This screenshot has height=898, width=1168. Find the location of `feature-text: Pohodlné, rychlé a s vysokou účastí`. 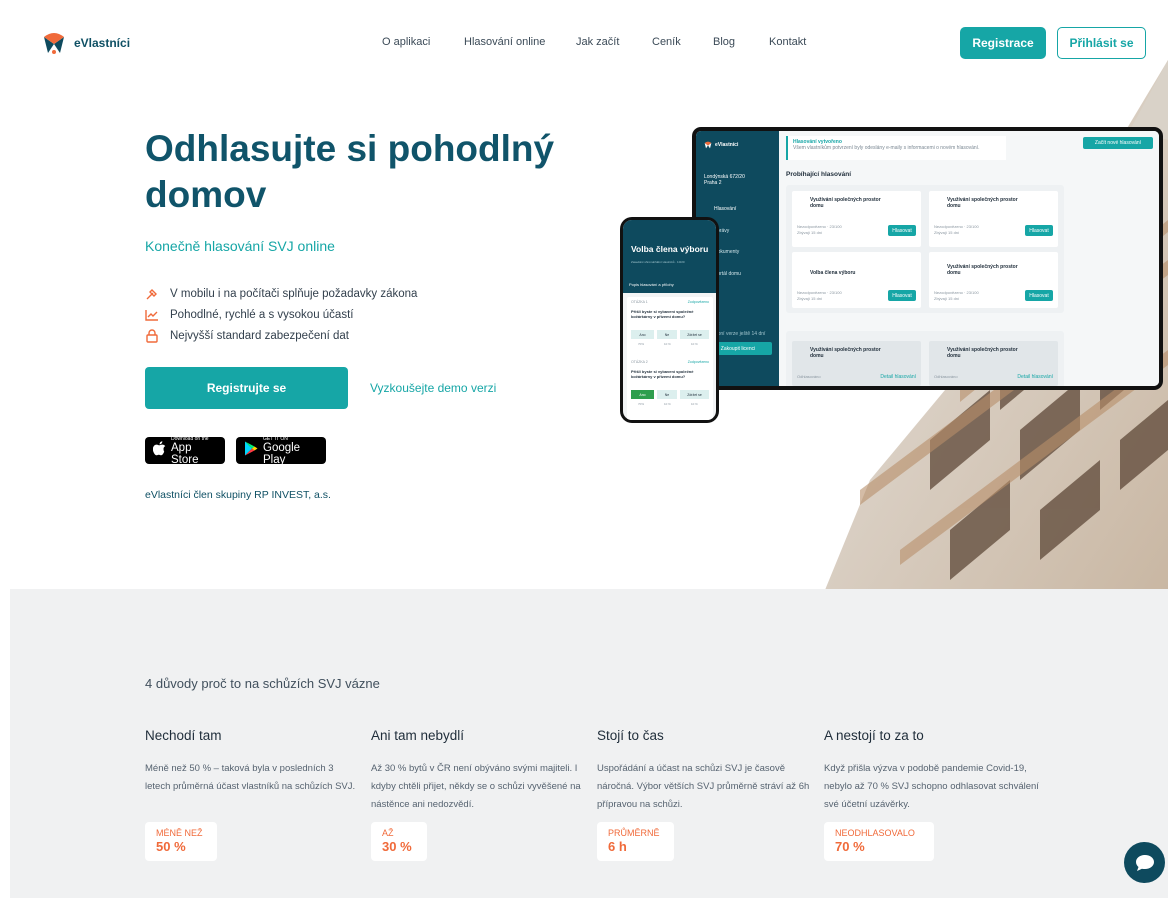

feature-text: Pohodlné, rychlé a s vysokou účastí is located at coordinates (262, 314).